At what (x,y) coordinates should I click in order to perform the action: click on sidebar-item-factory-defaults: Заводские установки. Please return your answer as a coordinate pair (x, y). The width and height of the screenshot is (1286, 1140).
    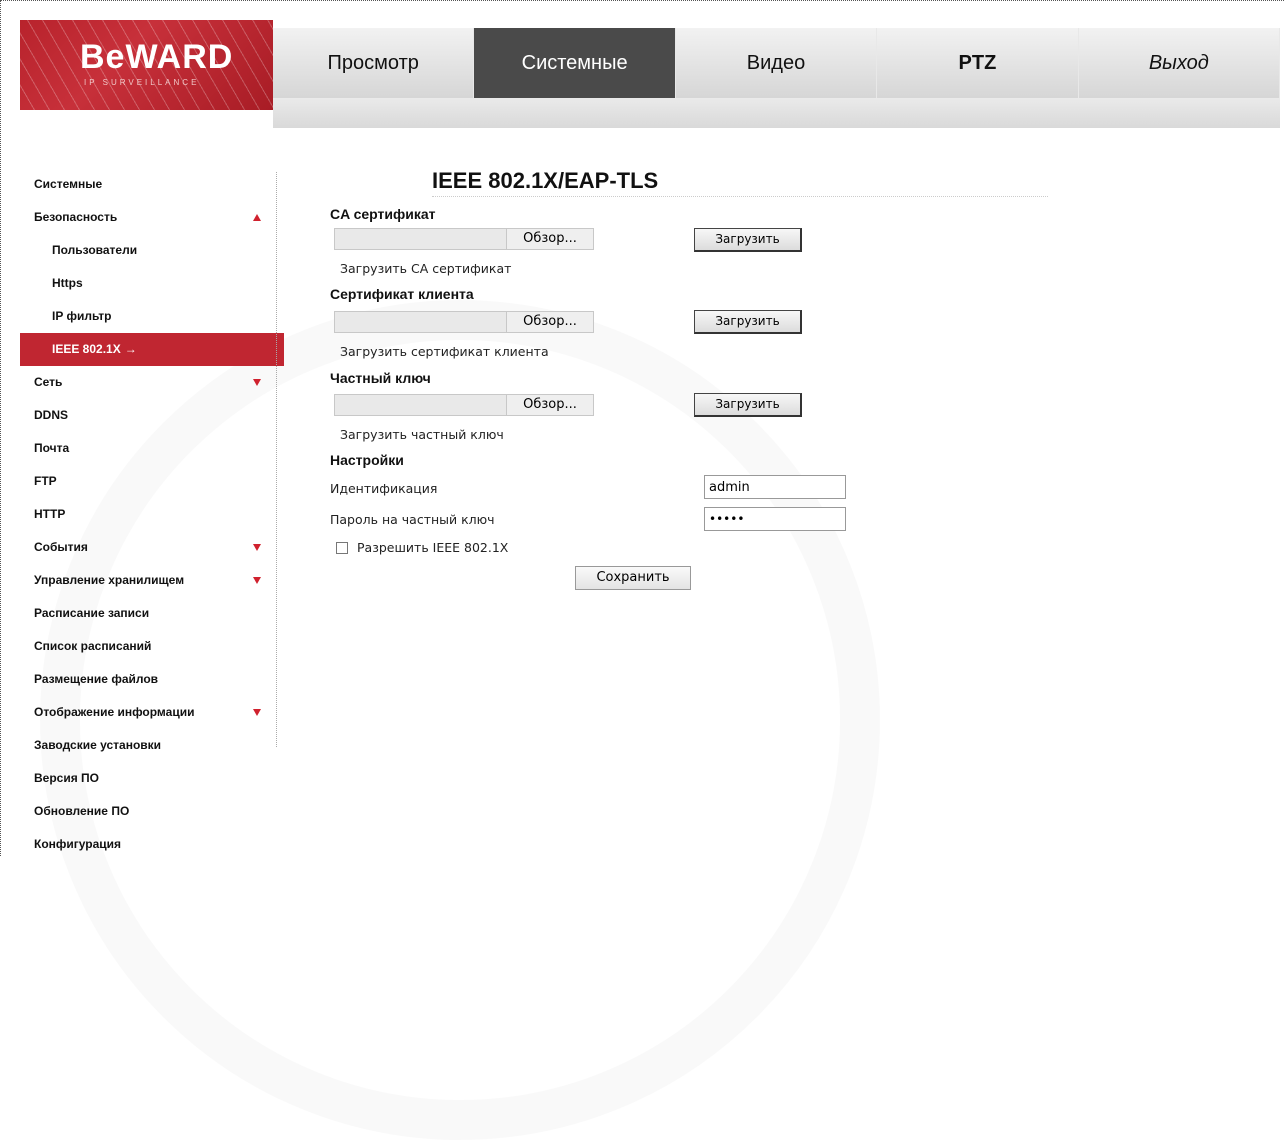
    Looking at the image, I should click on (148, 745).